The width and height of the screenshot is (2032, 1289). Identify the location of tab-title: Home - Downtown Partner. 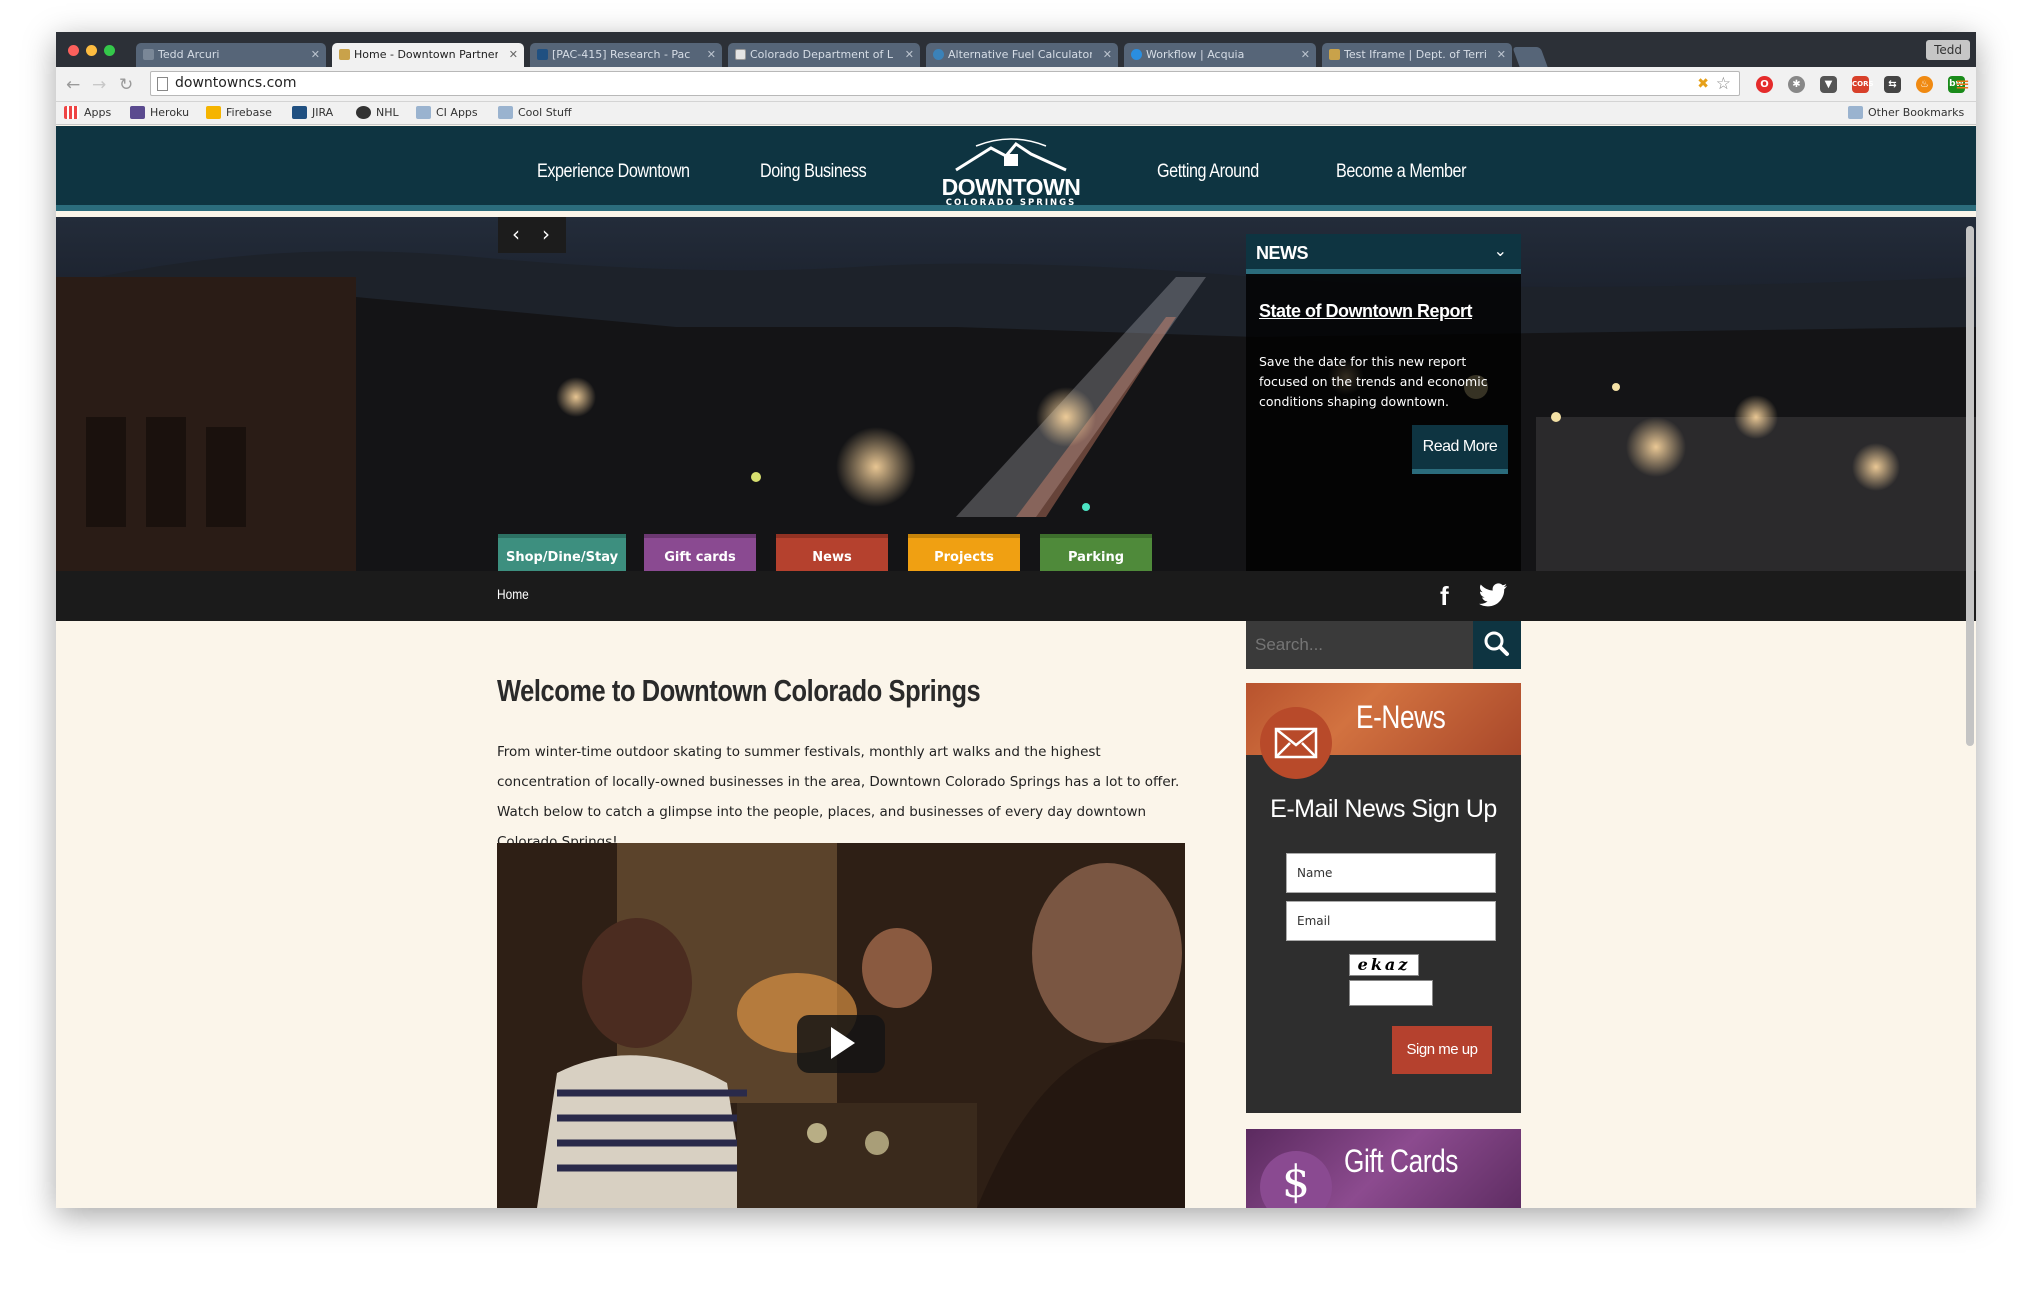
(426, 54).